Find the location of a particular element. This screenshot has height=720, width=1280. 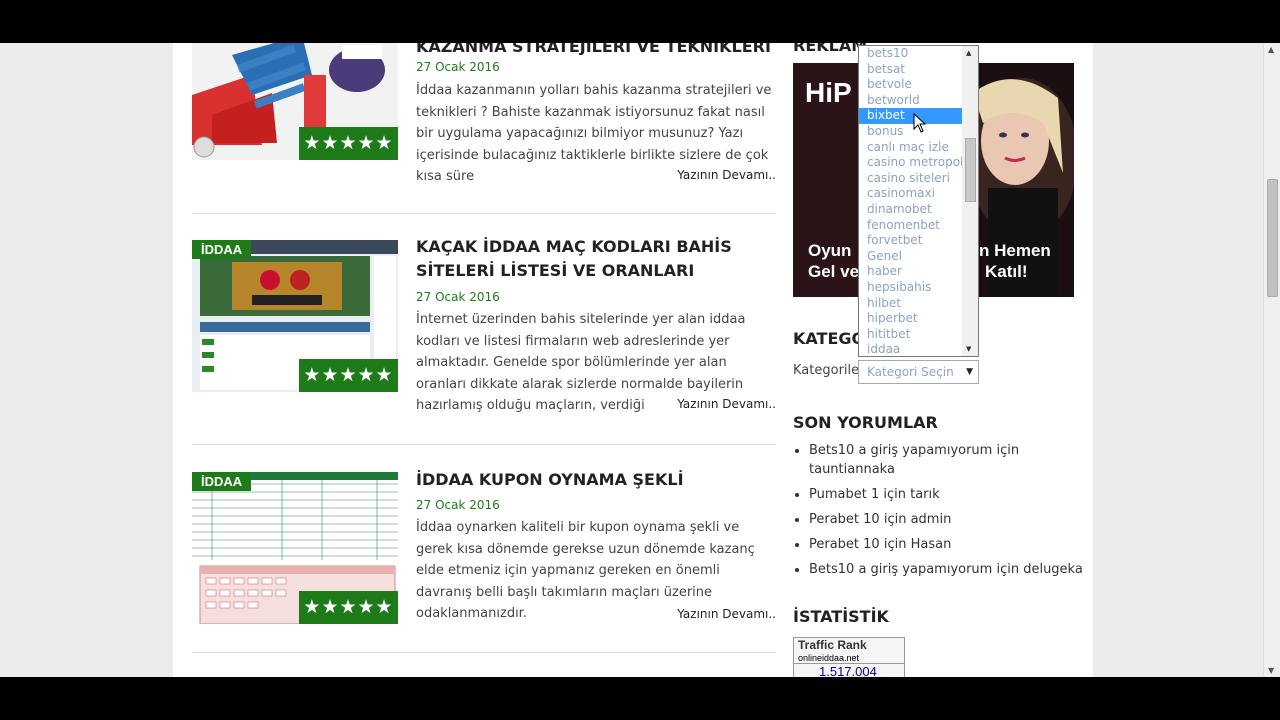

comment-item: Pumabet 1 için tarık is located at coordinates (954, 494).